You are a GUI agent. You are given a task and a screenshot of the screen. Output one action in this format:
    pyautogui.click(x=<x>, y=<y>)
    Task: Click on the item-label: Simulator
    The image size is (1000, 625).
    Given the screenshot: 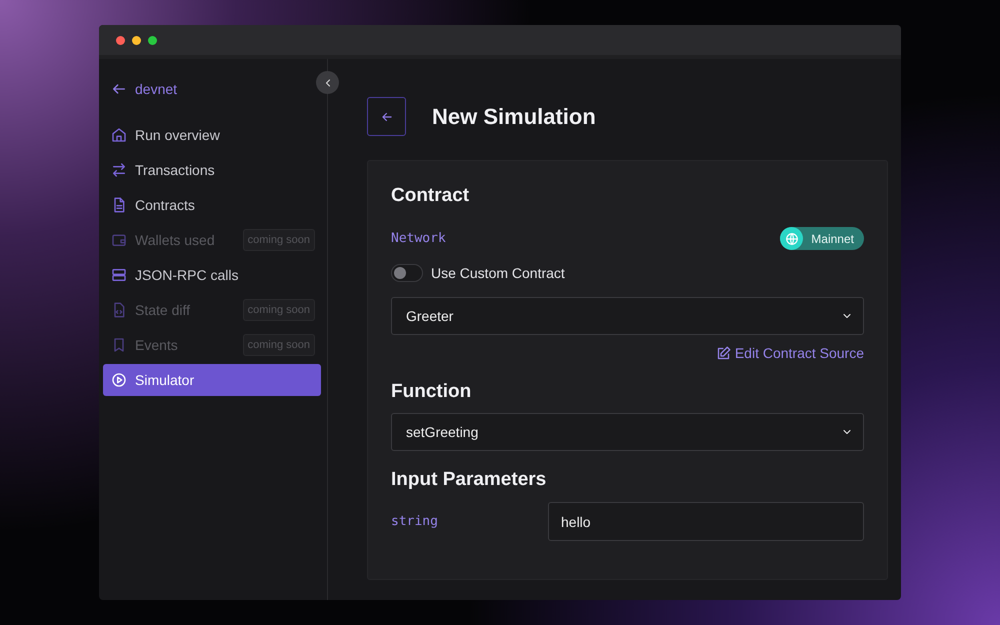 What is the action you would take?
    pyautogui.click(x=165, y=380)
    